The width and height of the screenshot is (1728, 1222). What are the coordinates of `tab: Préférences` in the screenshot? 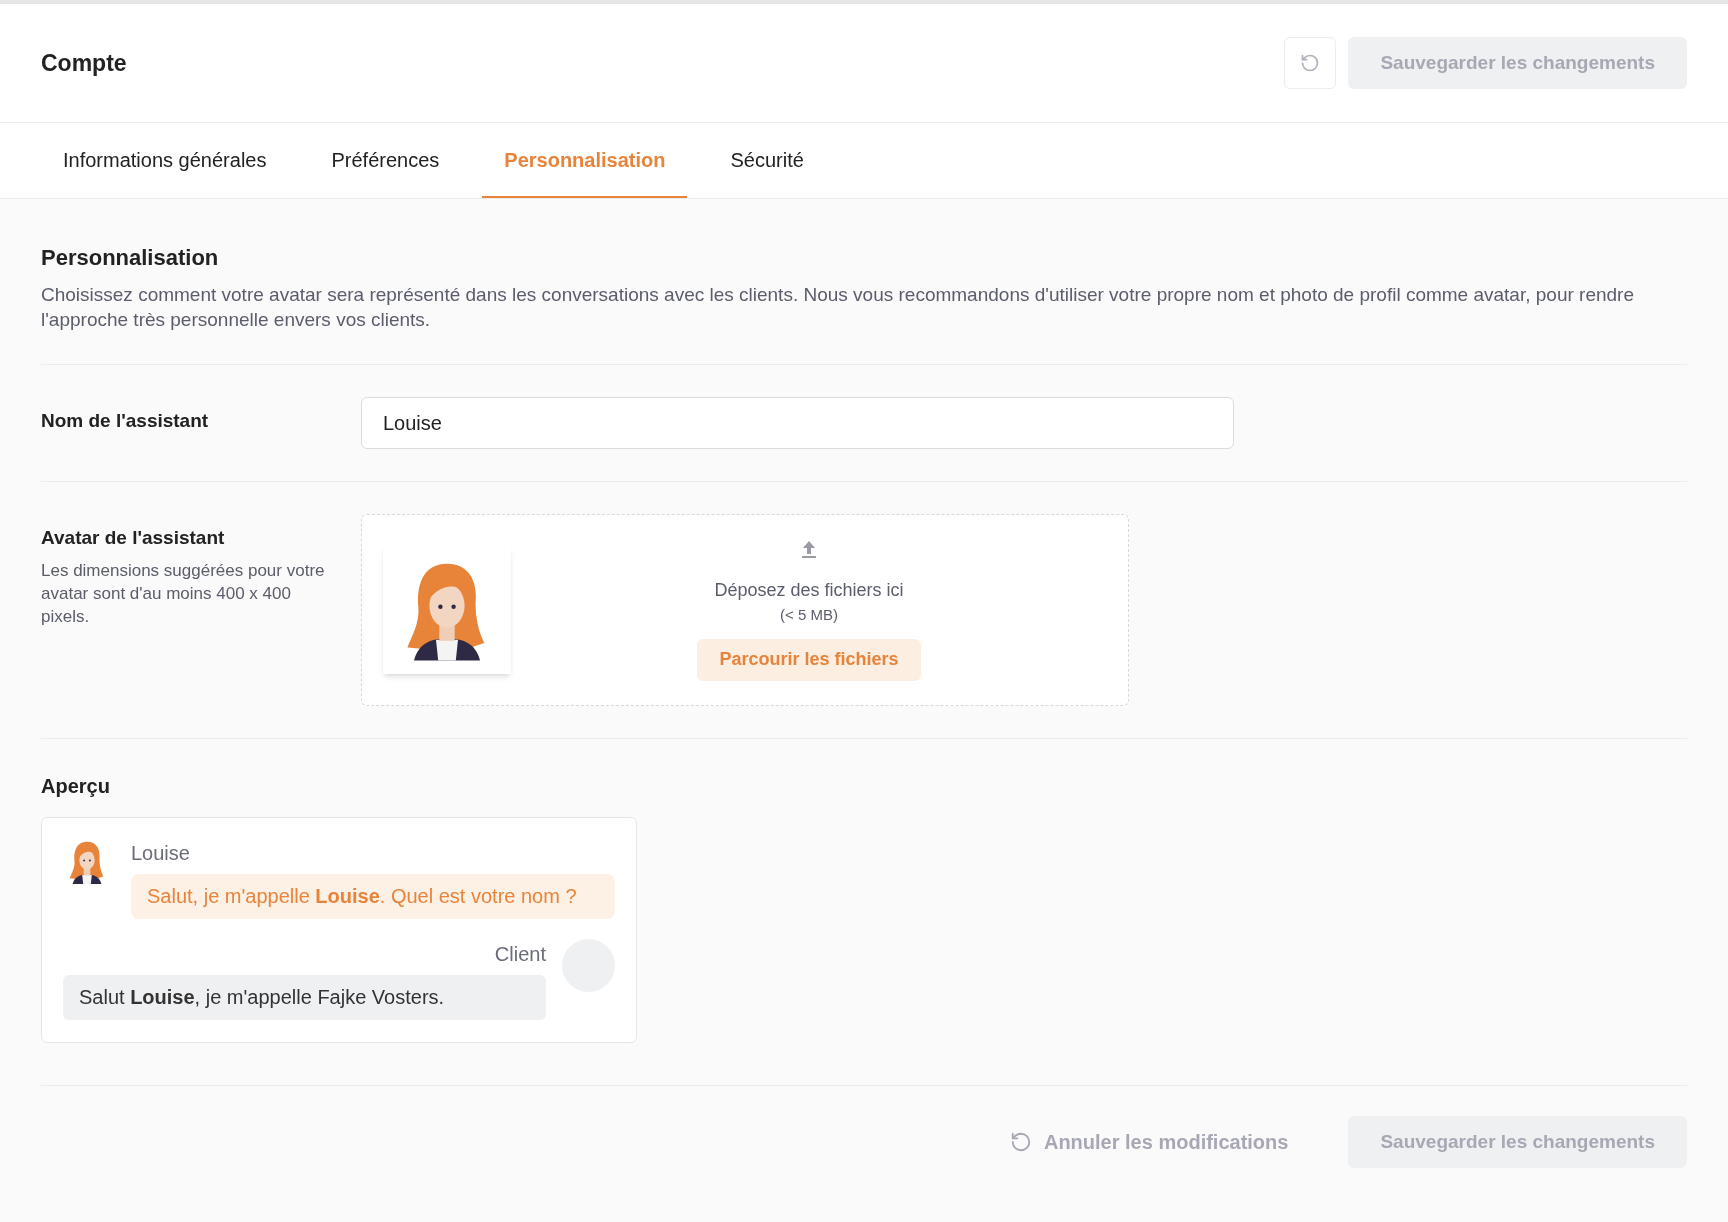 It's located at (385, 160).